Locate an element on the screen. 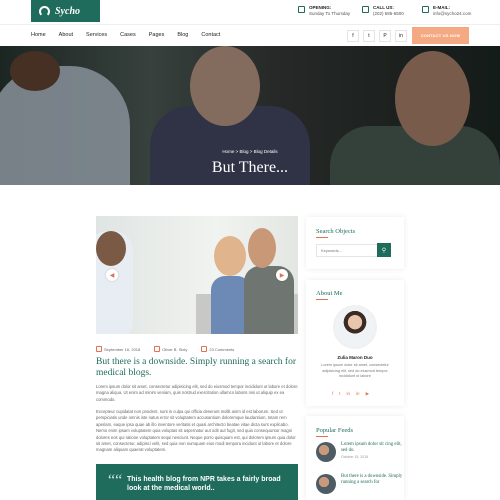 The image size is (500, 500). opening-info: OPENING: Sunday To Thursday is located at coordinates (324, 11).